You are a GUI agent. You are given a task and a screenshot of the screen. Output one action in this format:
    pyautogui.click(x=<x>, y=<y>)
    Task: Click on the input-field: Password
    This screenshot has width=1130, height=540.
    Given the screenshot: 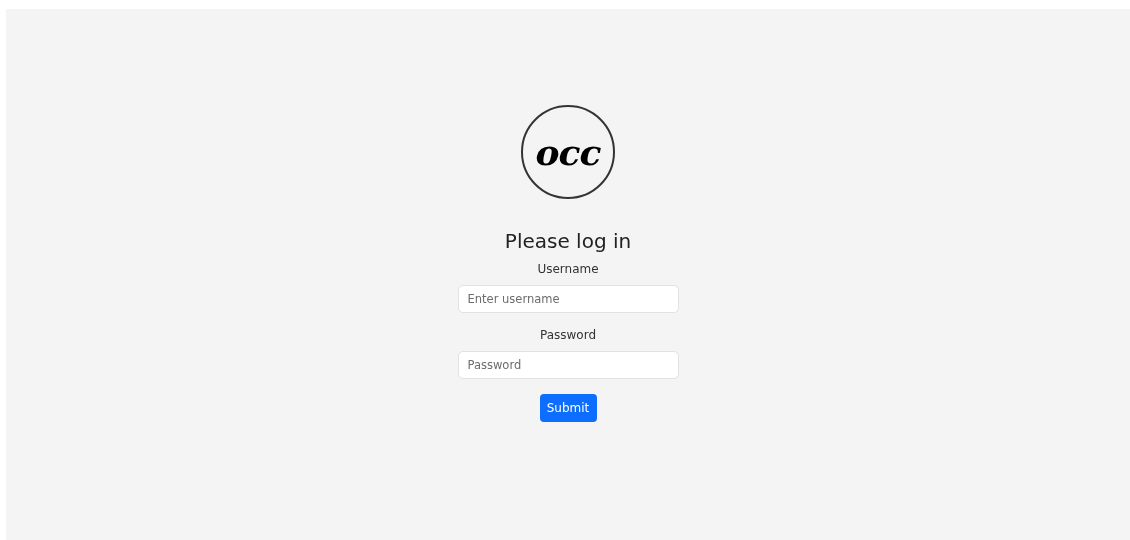 What is the action you would take?
    pyautogui.click(x=568, y=365)
    